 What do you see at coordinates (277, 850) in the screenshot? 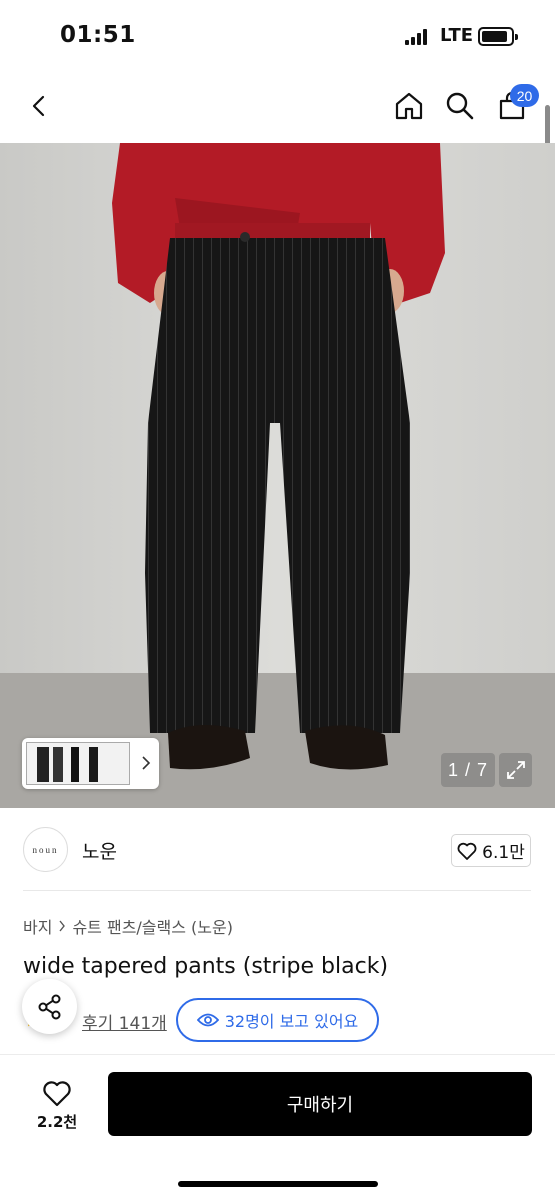
I see `brand-row: noun 노운 6.1만` at bounding box center [277, 850].